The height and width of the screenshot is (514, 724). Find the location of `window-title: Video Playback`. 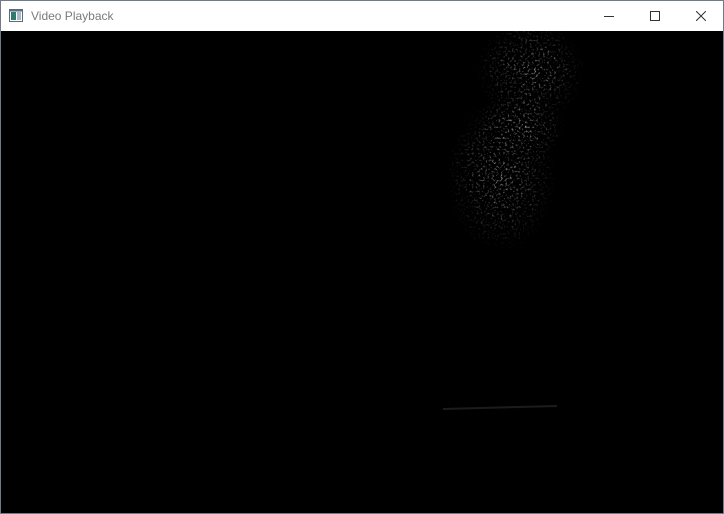

window-title: Video Playback is located at coordinates (72, 16).